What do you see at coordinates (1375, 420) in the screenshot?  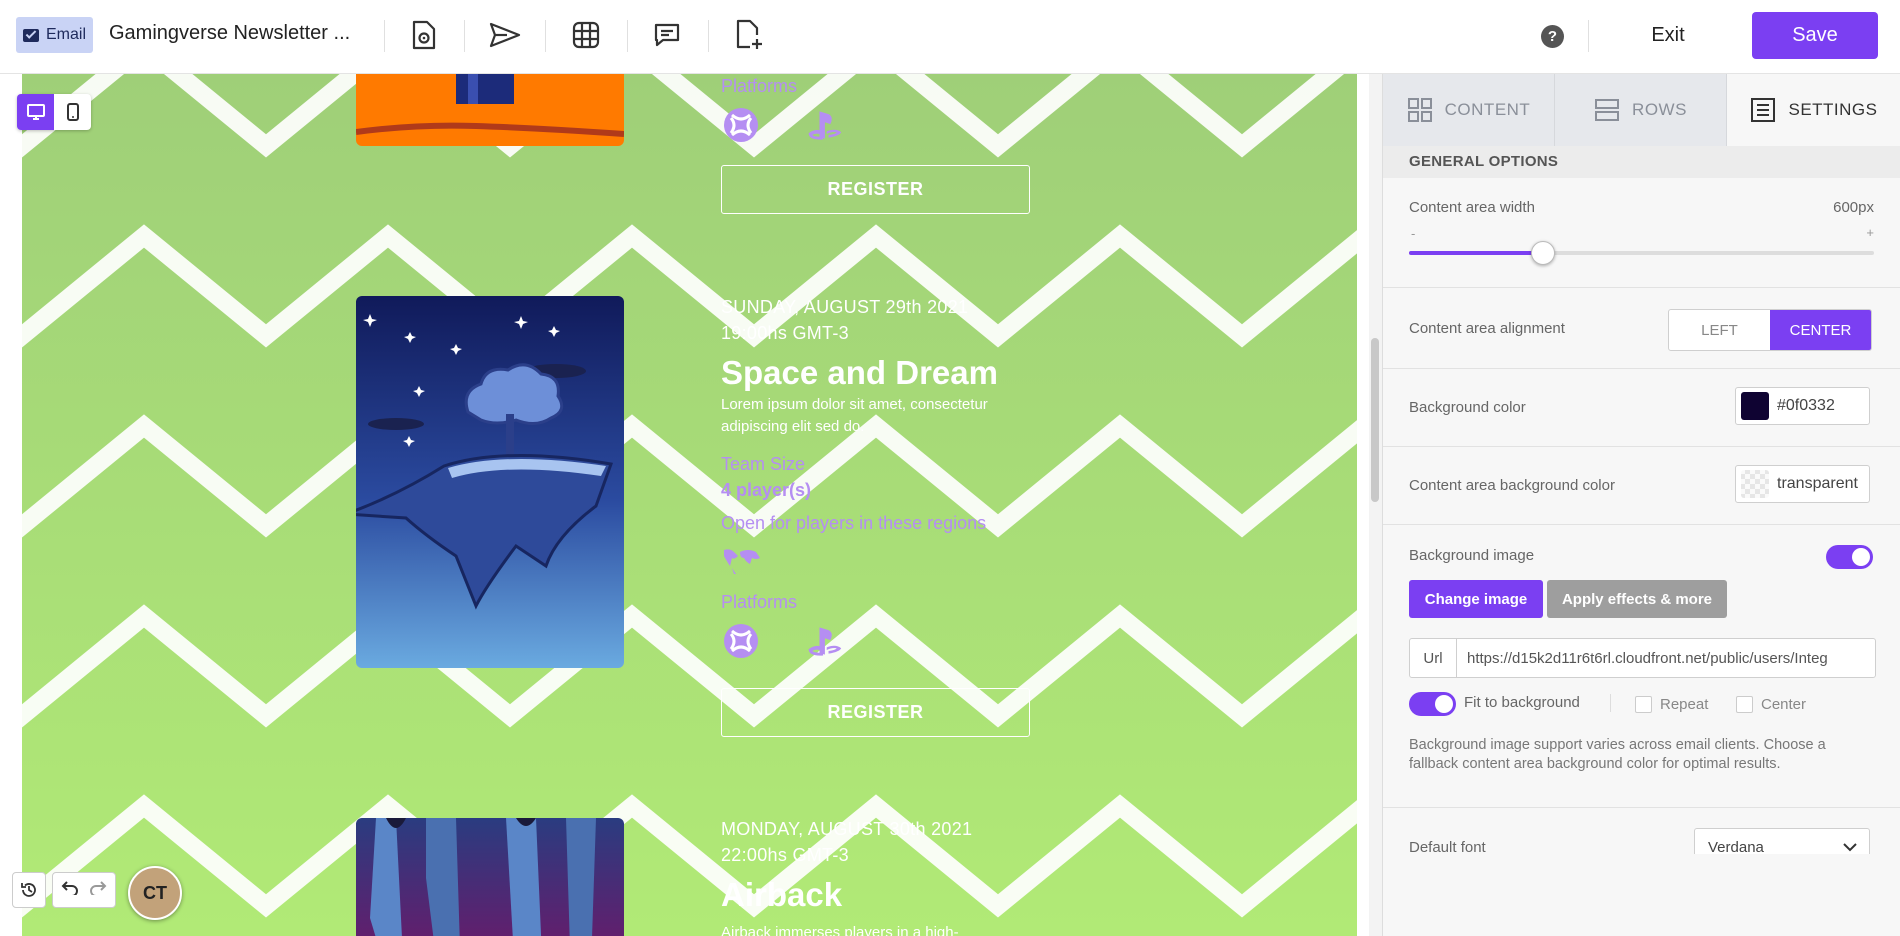 I see `canvas-scroll-thumb` at bounding box center [1375, 420].